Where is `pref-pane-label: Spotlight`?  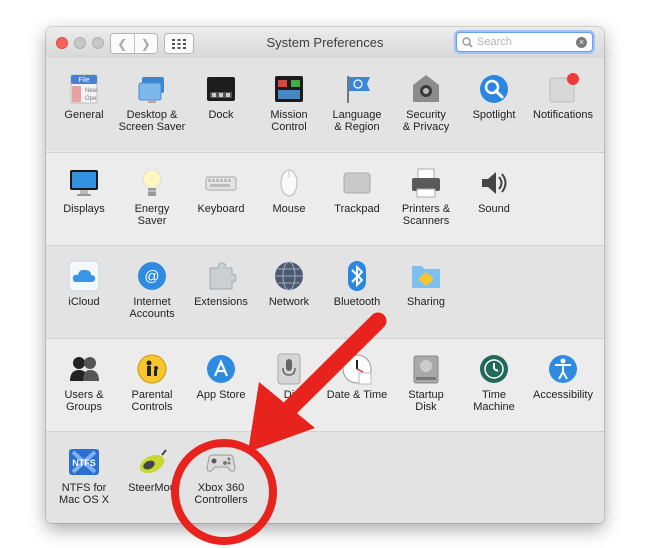 pref-pane-label: Spotlight is located at coordinates (494, 115).